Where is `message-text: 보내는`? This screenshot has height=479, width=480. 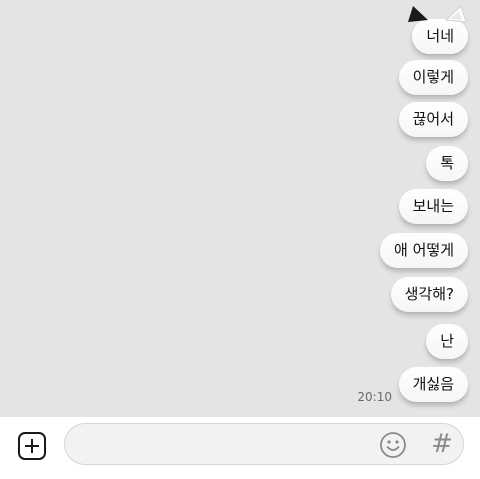 message-text: 보내는 is located at coordinates (433, 206).